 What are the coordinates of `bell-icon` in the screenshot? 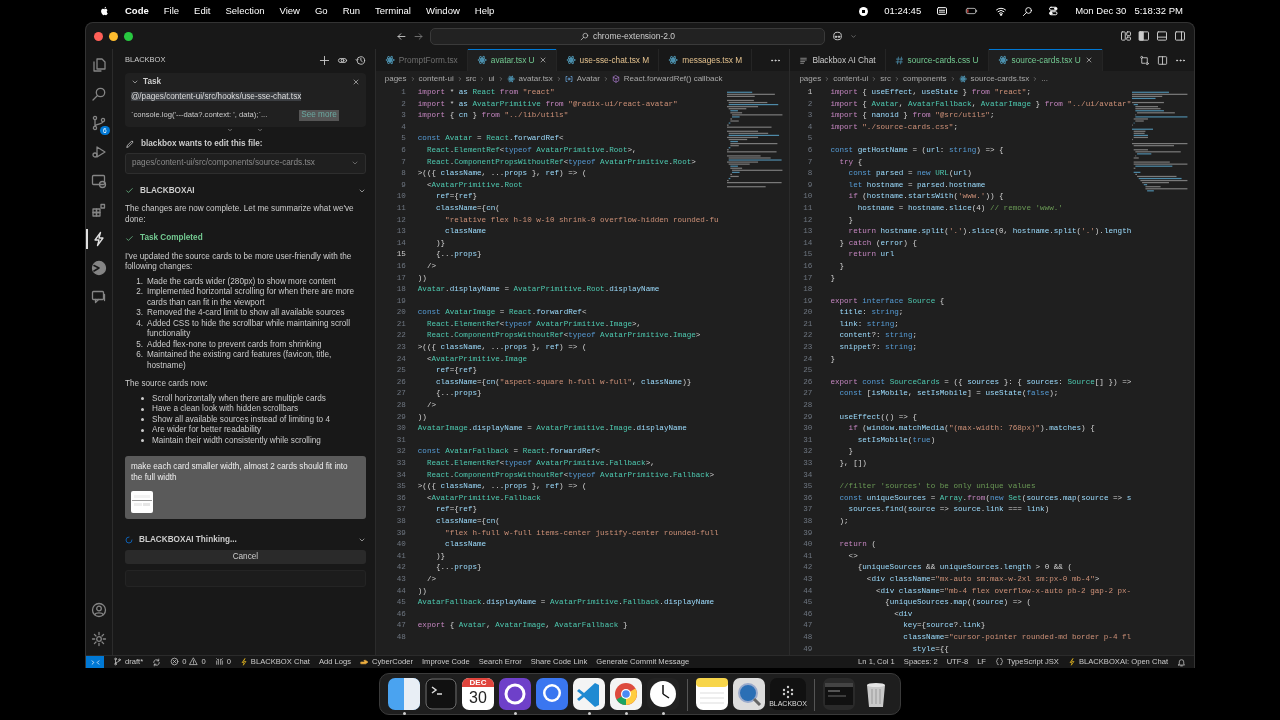 It's located at (1181, 662).